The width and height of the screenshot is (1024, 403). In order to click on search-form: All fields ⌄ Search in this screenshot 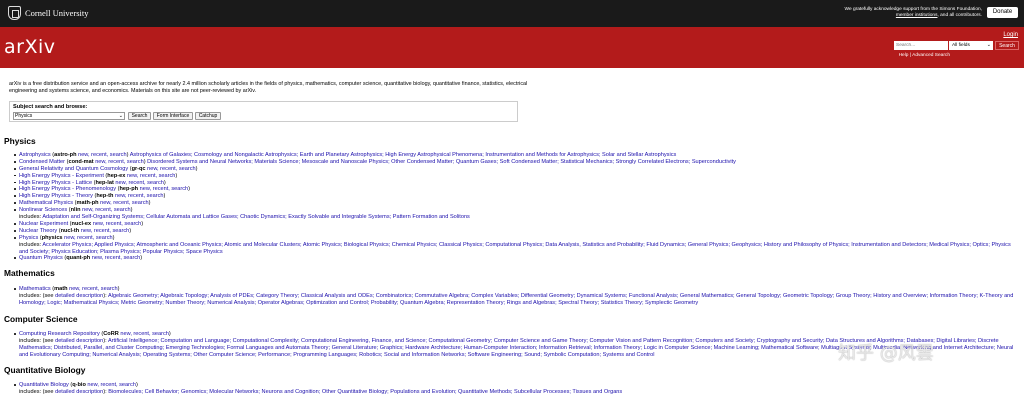, I will do `click(957, 46)`.